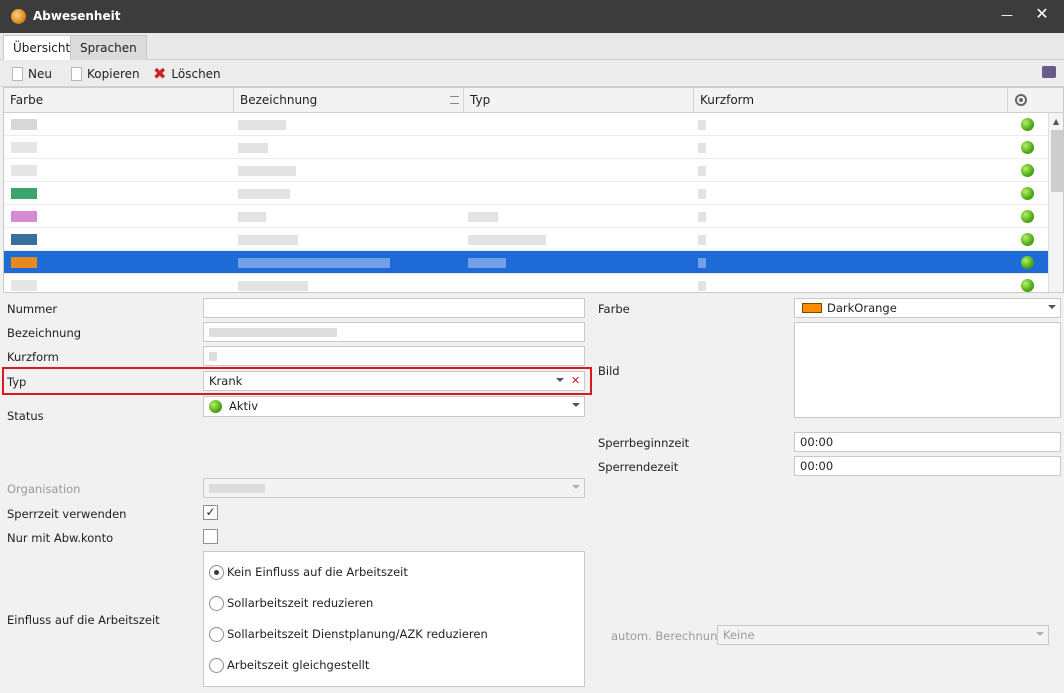 The width and height of the screenshot is (1064, 693). I want to click on minimize-button: —, so click(1007, 15).